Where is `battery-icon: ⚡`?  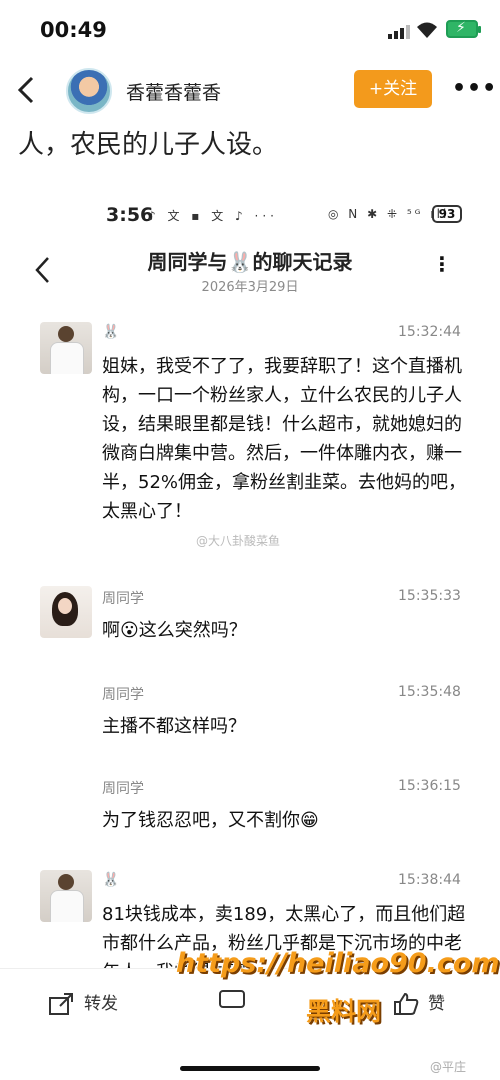 battery-icon: ⚡ is located at coordinates (463, 29).